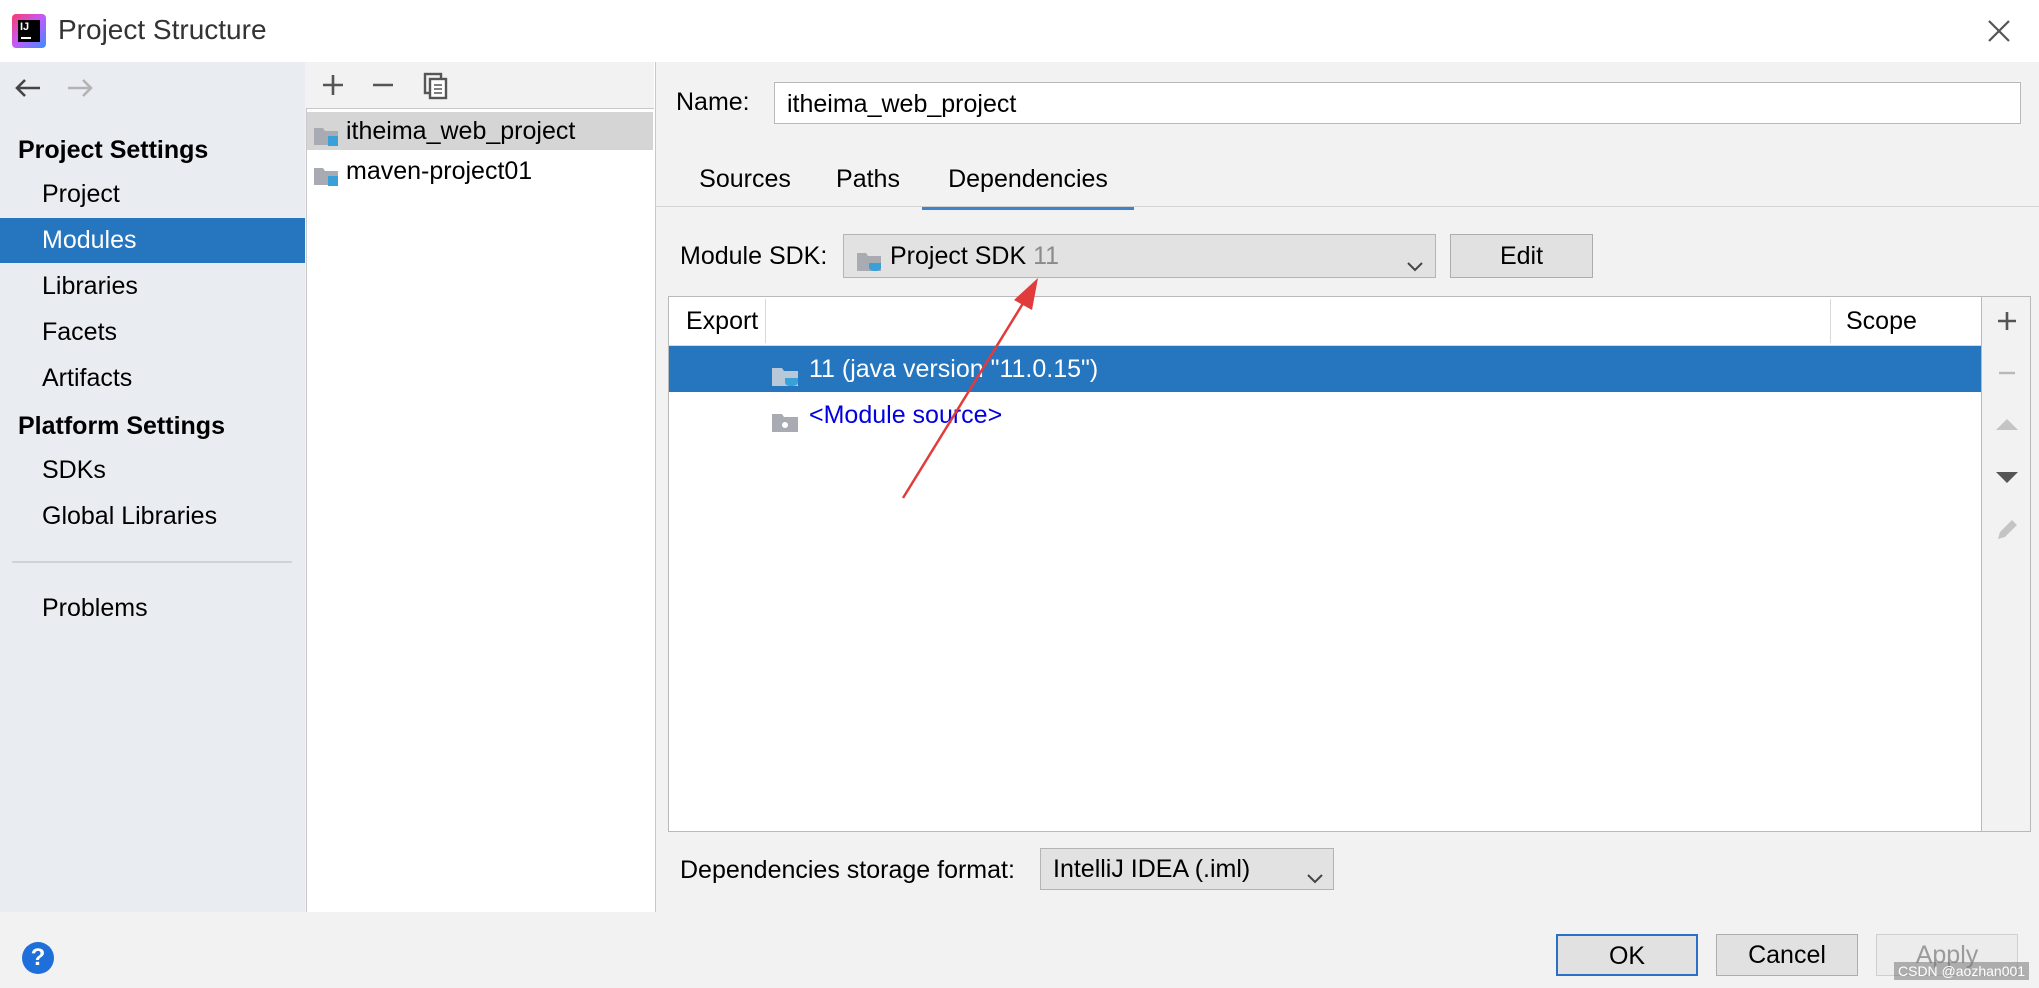 Image resolution: width=2039 pixels, height=988 pixels. Describe the element at coordinates (480, 131) in the screenshot. I see `module-item-itheima-web-project: itheima_web_project` at that location.